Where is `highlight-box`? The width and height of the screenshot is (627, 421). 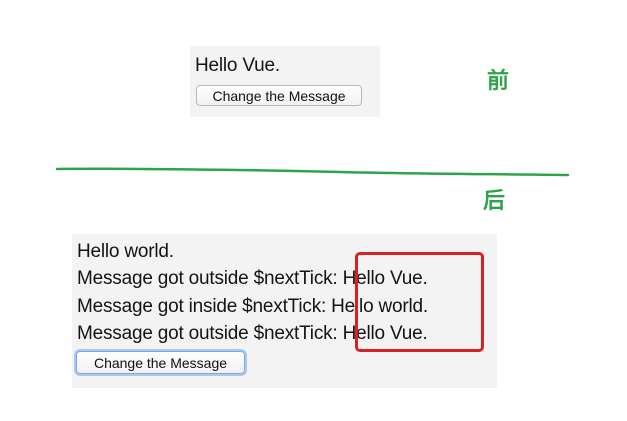 highlight-box is located at coordinates (419, 302).